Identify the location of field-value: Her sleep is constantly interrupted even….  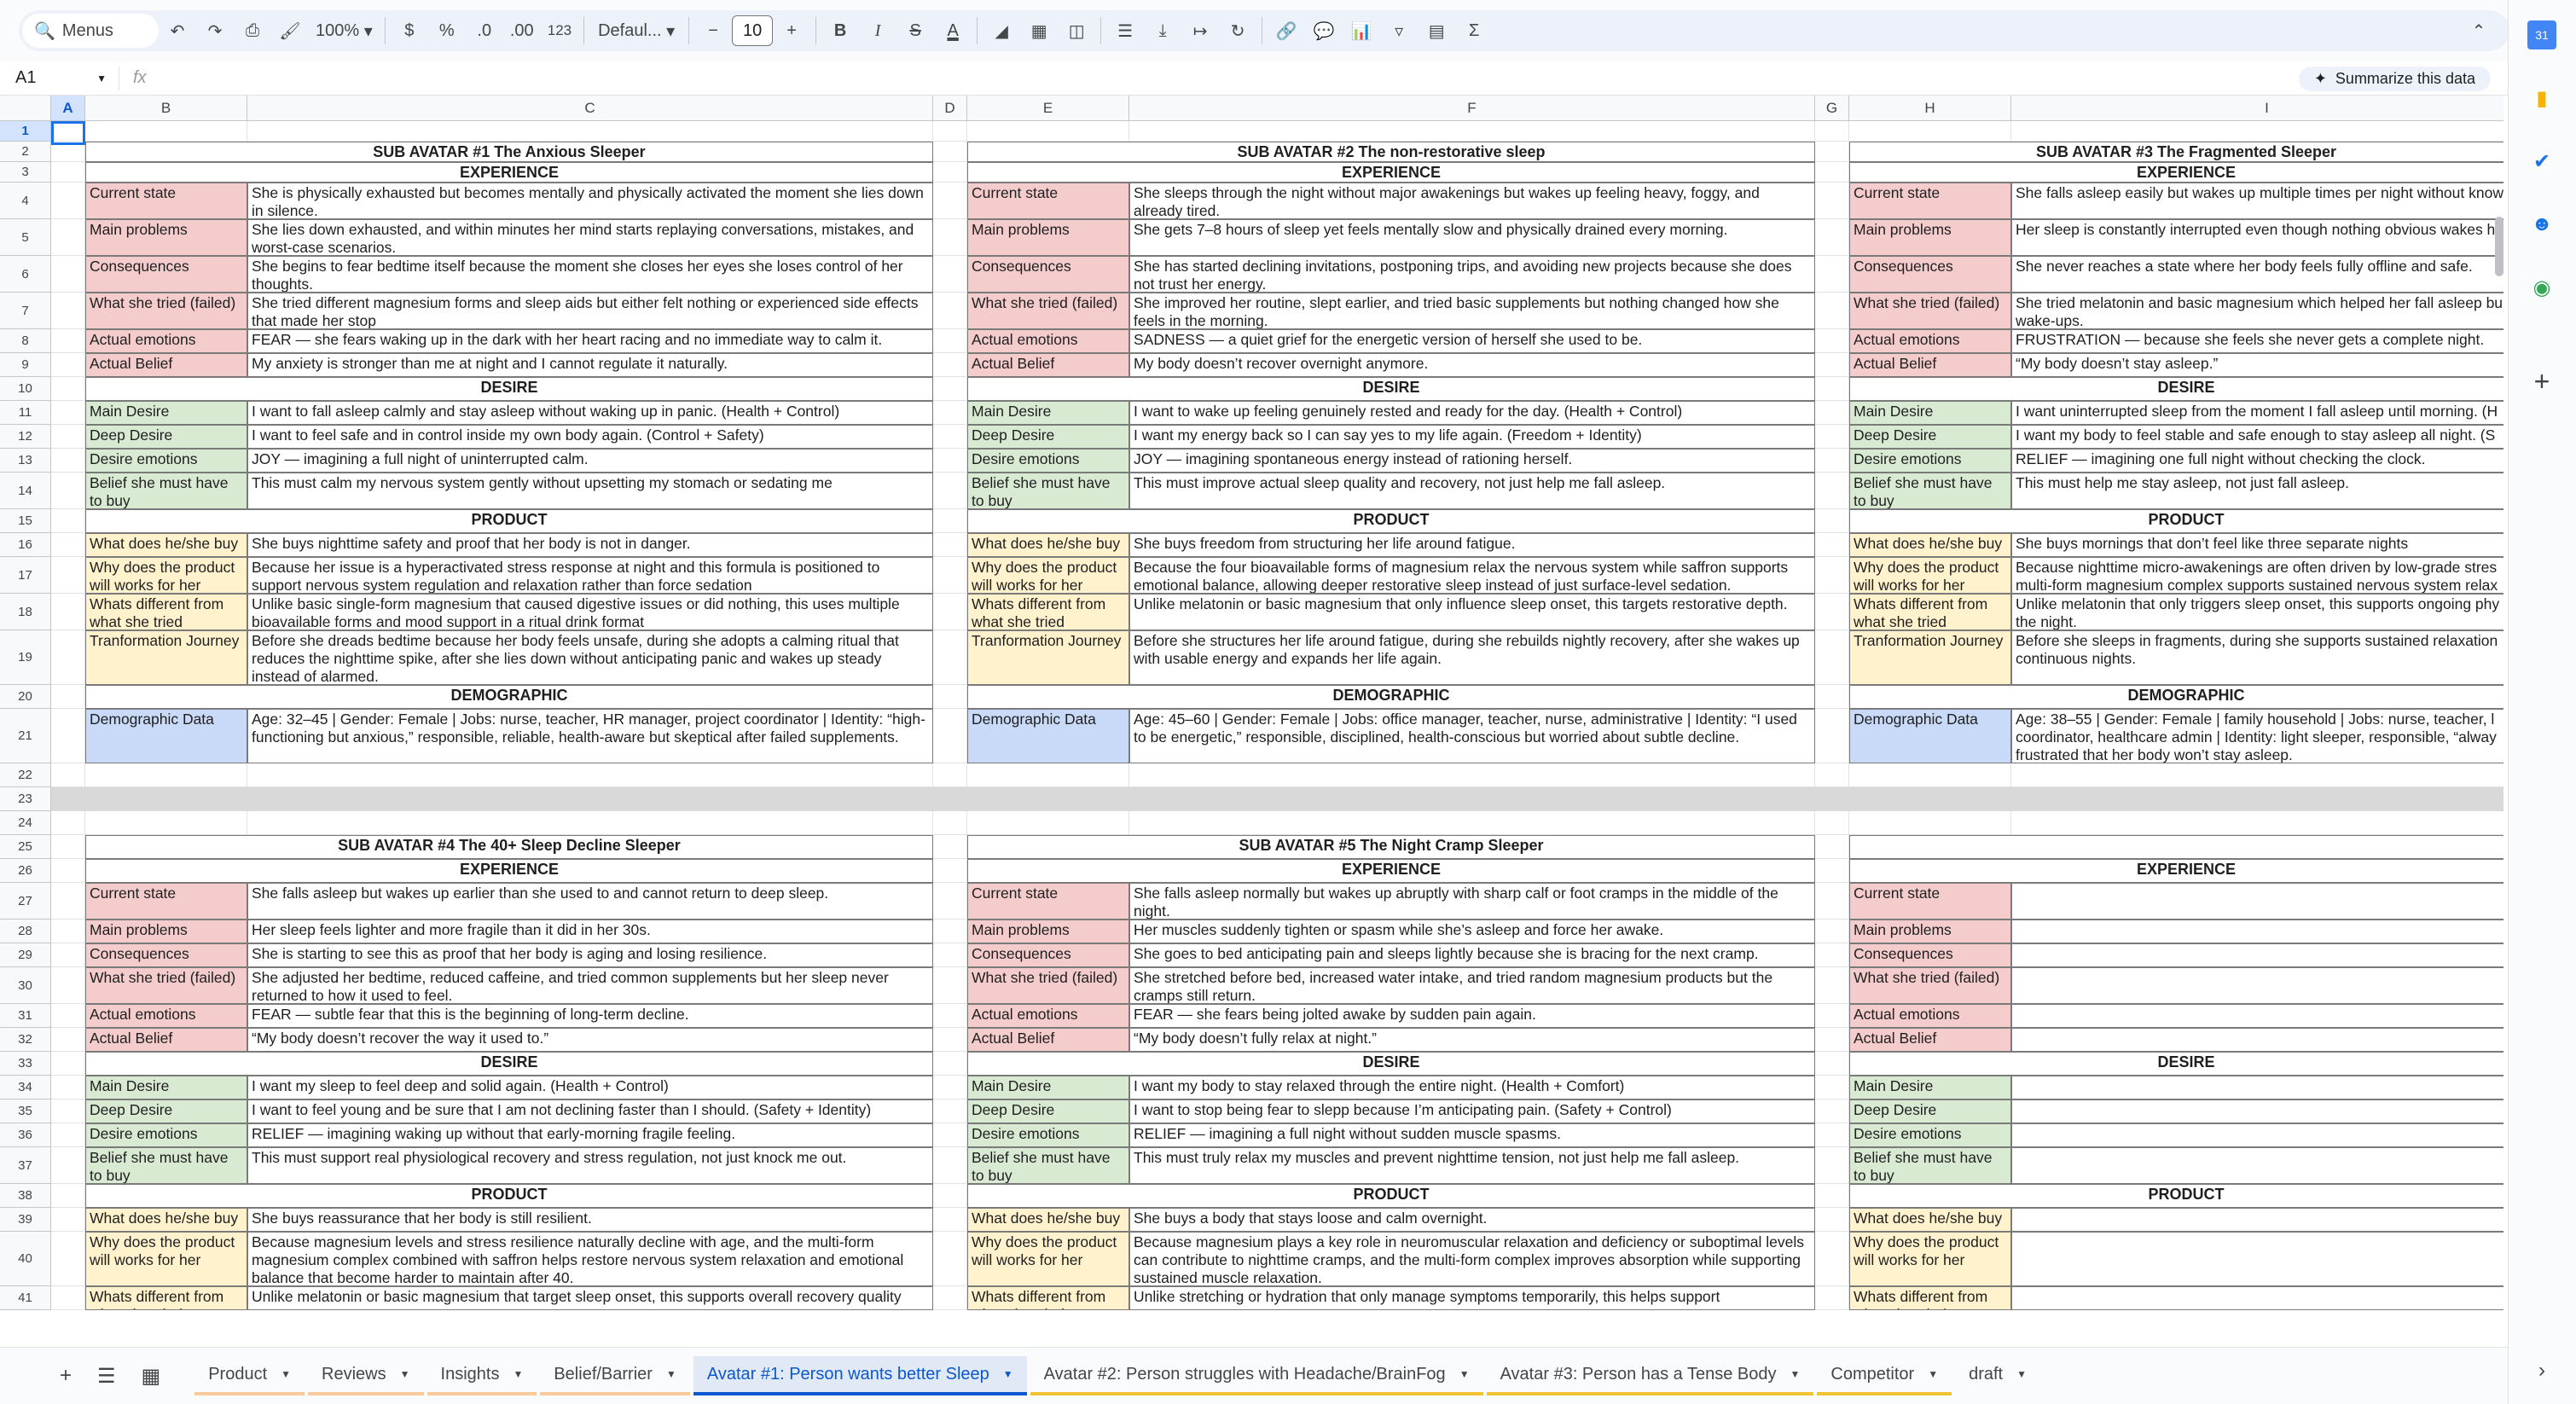
(2257, 238).